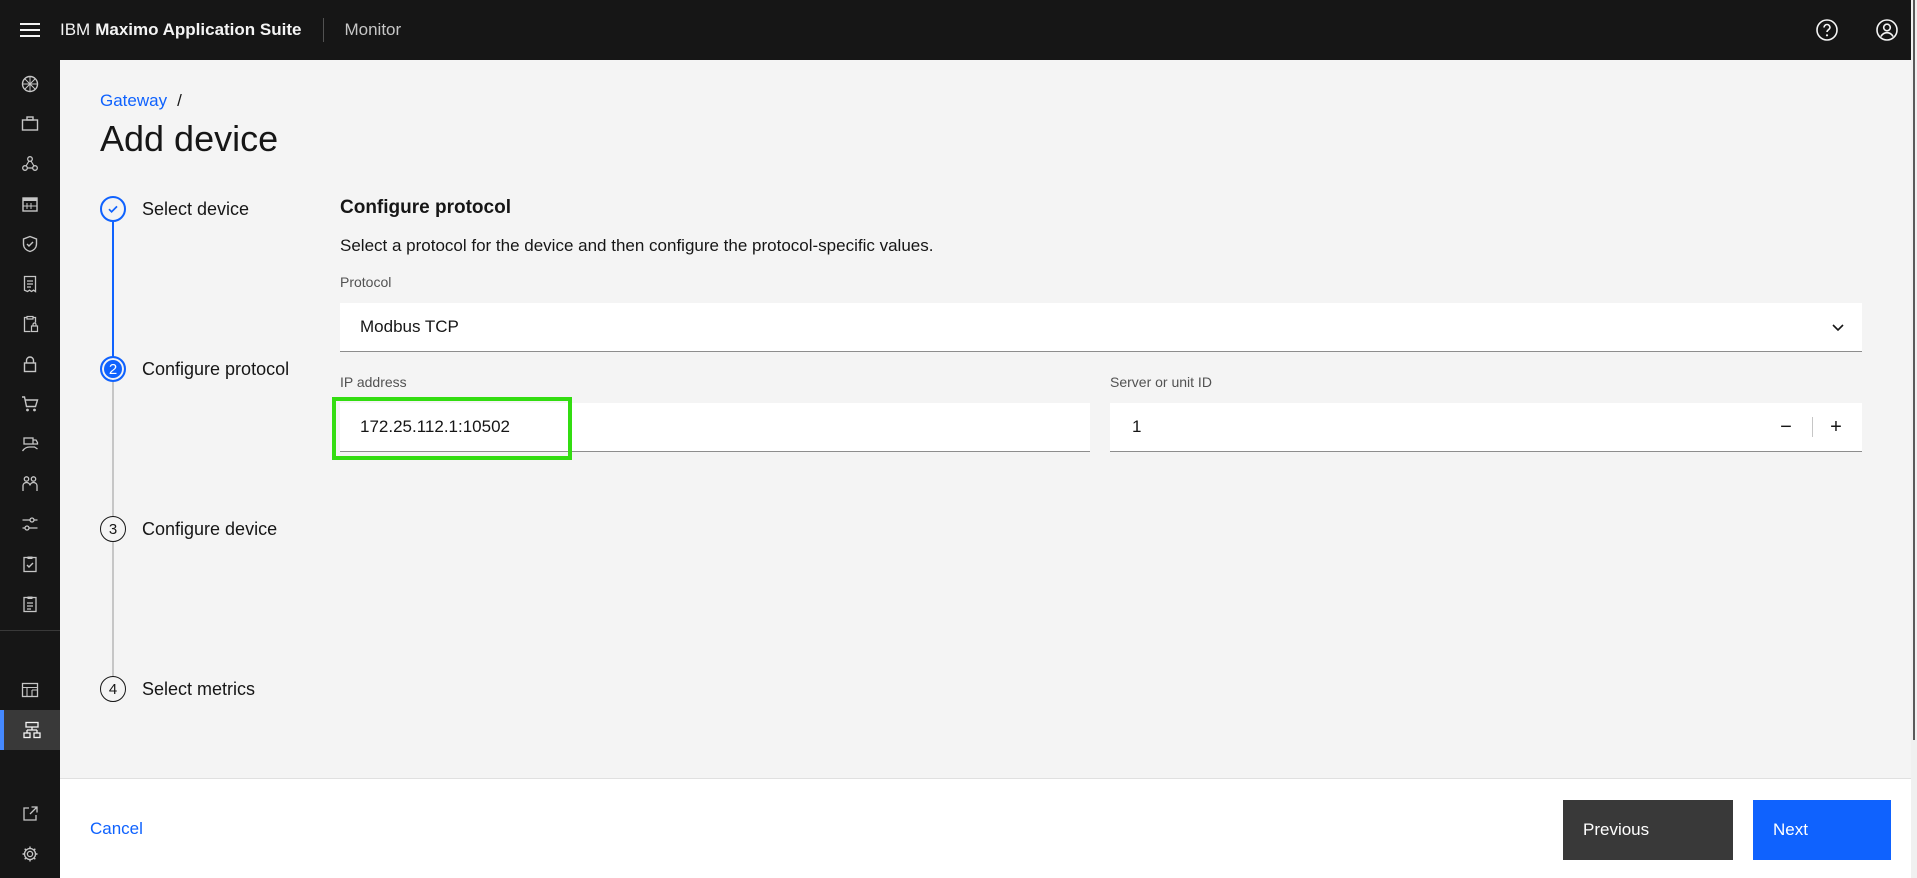  Describe the element at coordinates (1161, 382) in the screenshot. I see `server-id-label: Server or unit ID` at that location.